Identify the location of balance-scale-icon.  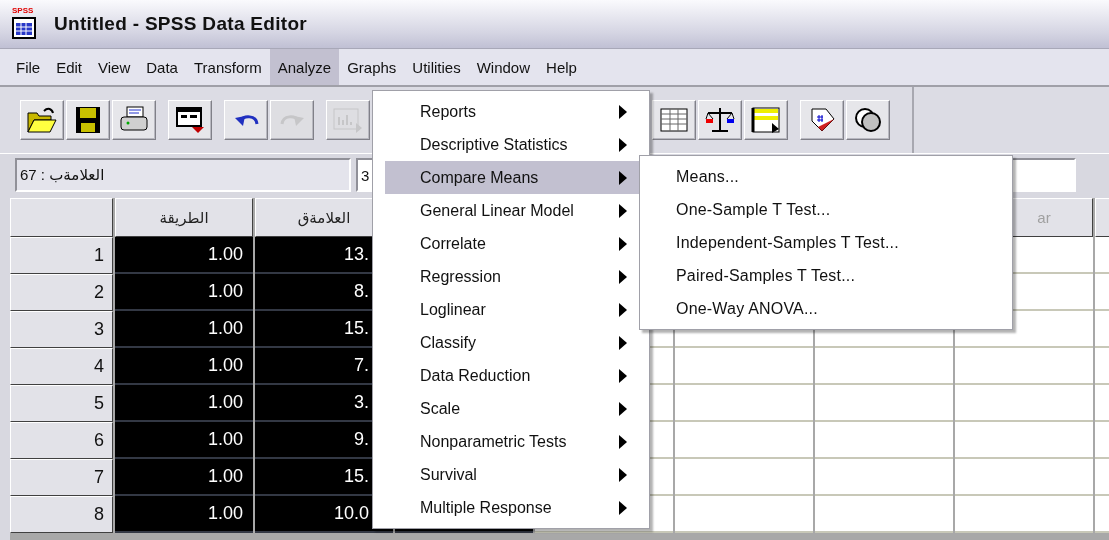
(720, 120).